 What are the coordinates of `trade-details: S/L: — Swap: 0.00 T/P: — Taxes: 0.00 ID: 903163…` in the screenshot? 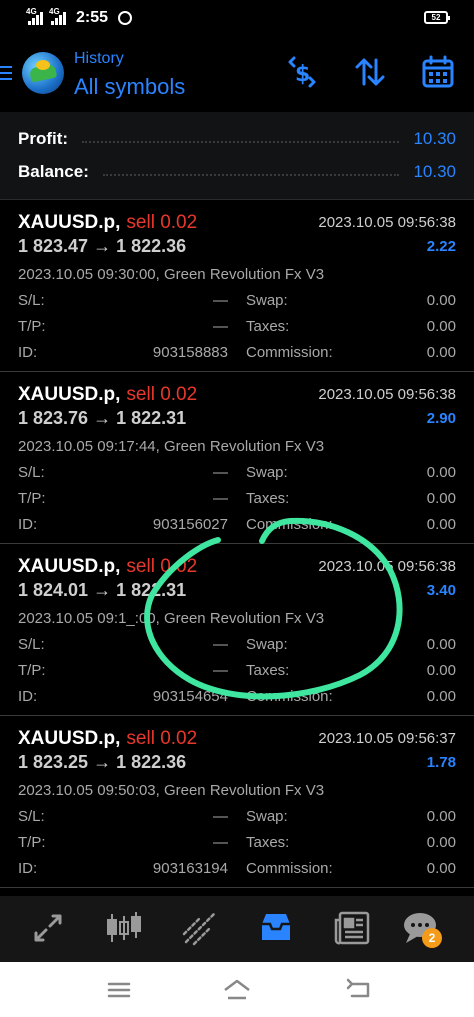 It's located at (237, 847).